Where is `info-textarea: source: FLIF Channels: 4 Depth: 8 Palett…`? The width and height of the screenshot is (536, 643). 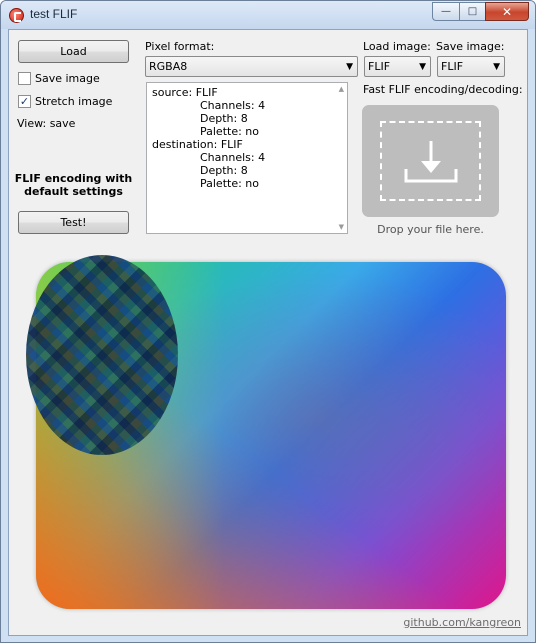 info-textarea: source: FLIF Channels: 4 Depth: 8 Palett… is located at coordinates (247, 158).